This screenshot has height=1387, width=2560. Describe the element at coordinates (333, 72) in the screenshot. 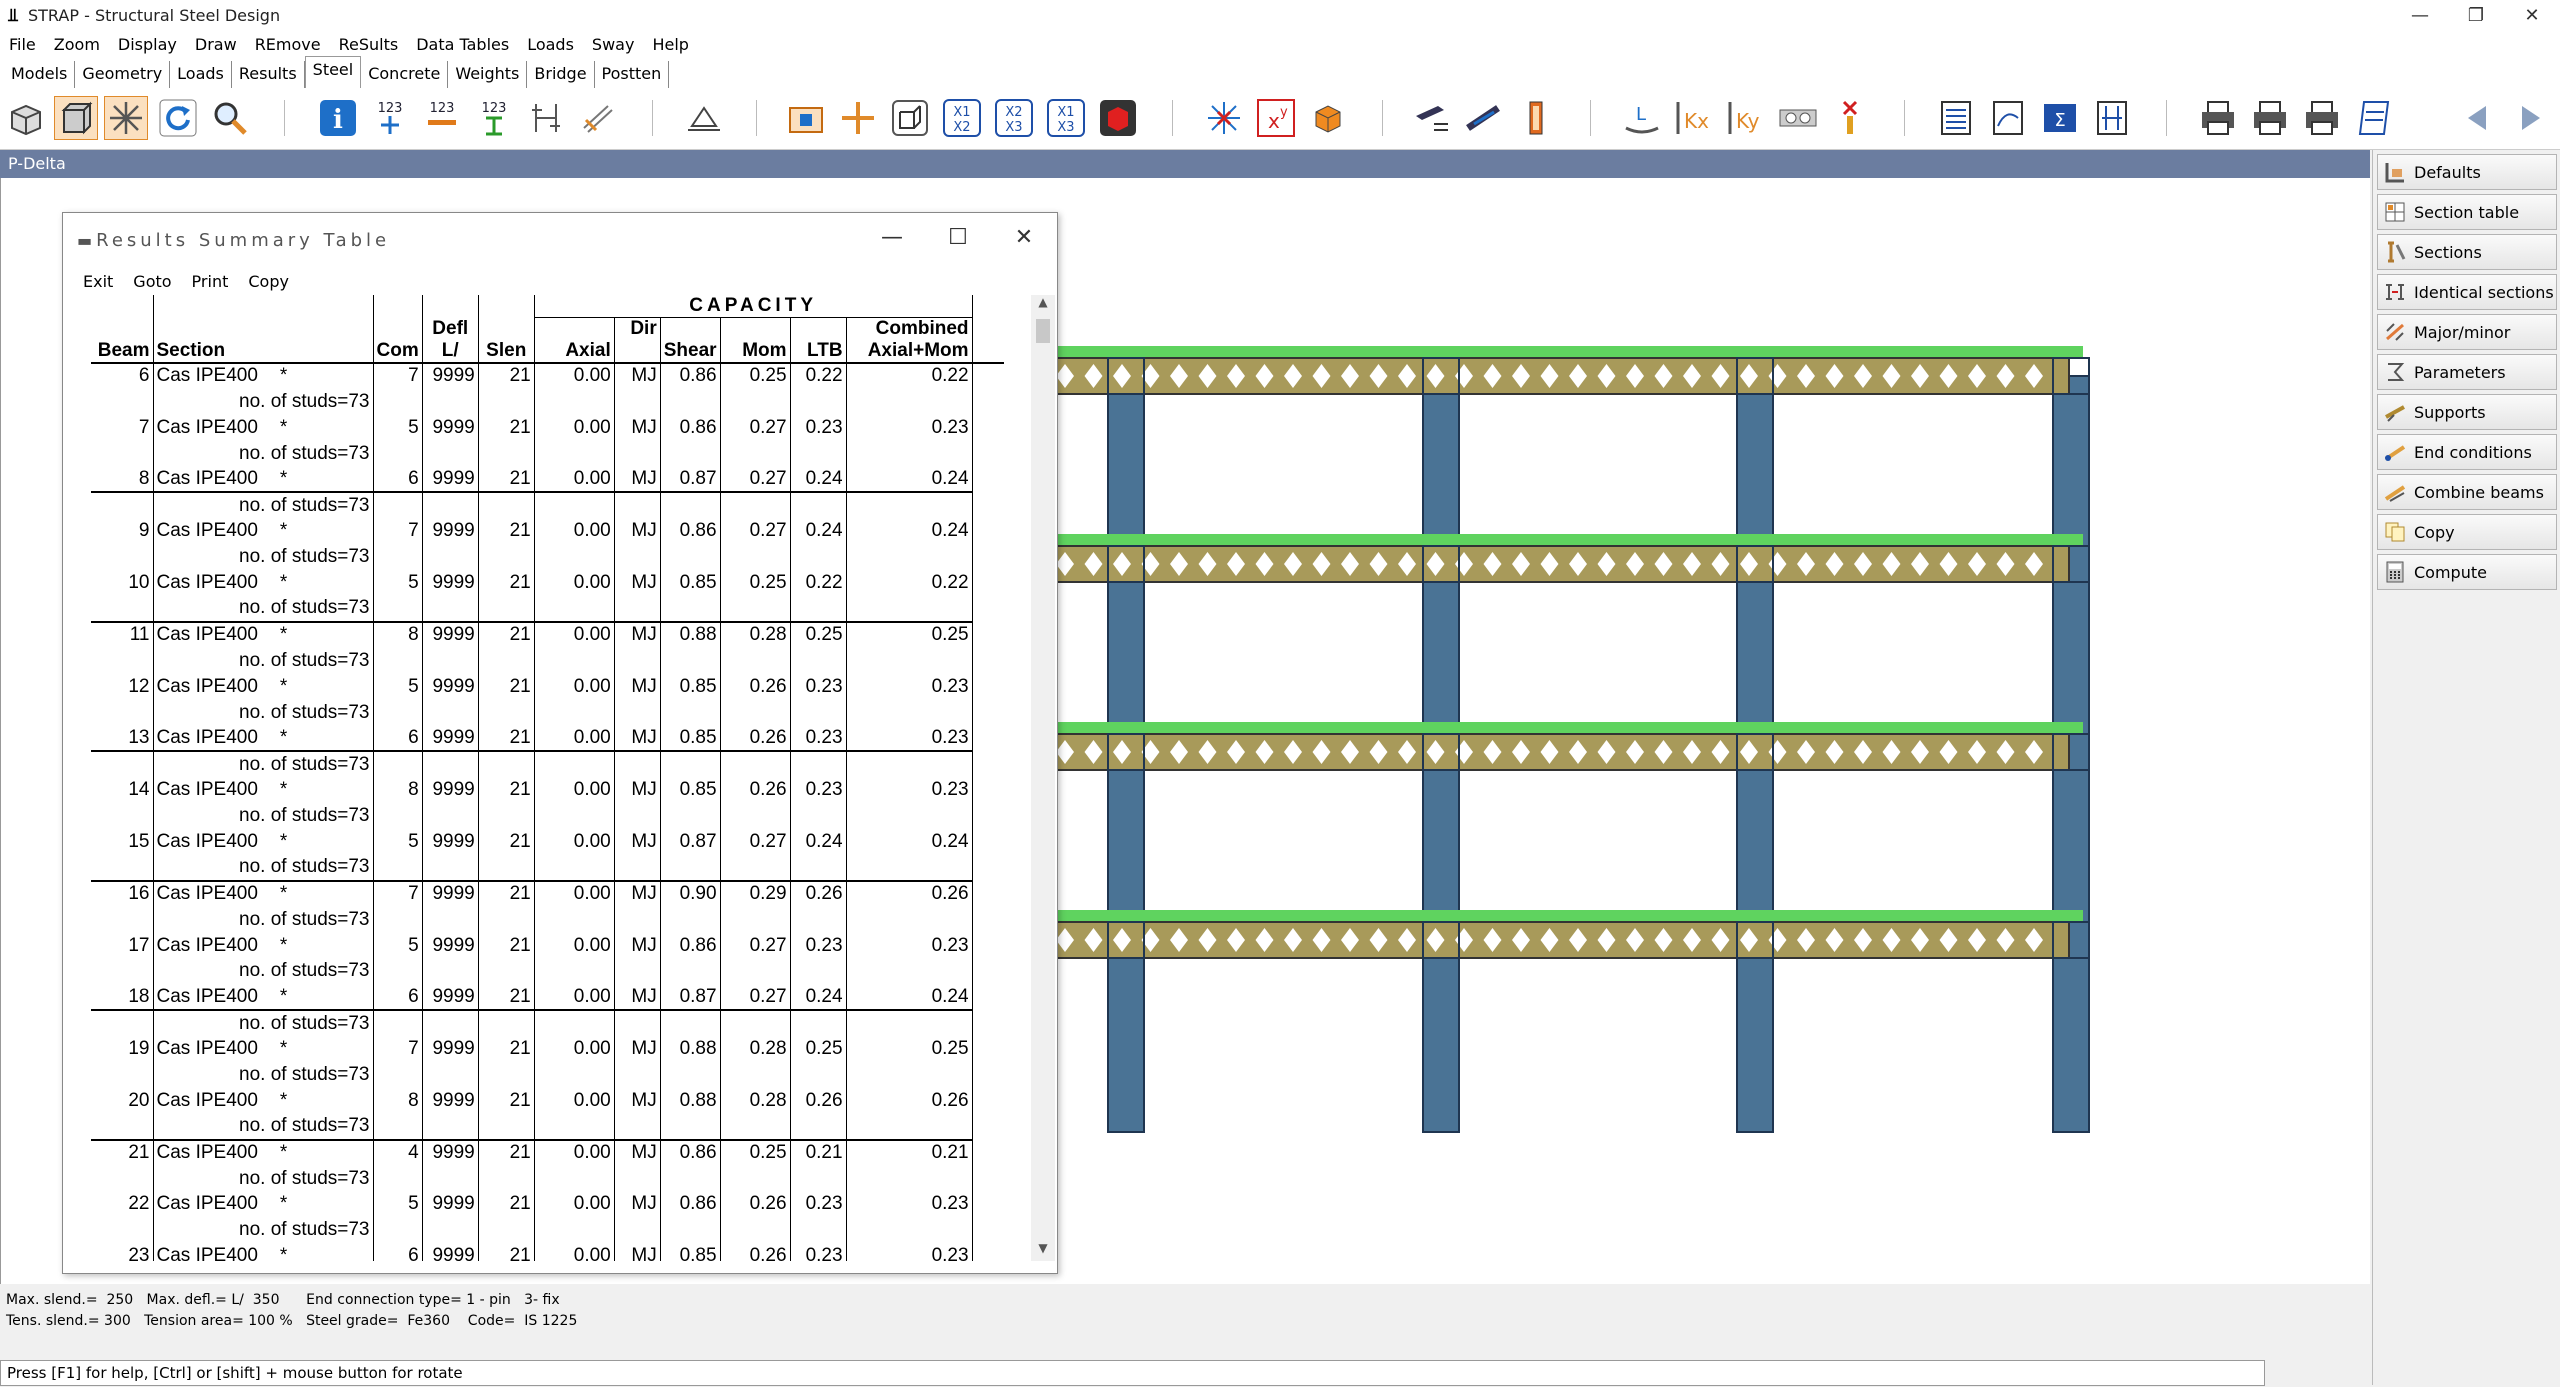

I see `tab-steel: Steel` at that location.